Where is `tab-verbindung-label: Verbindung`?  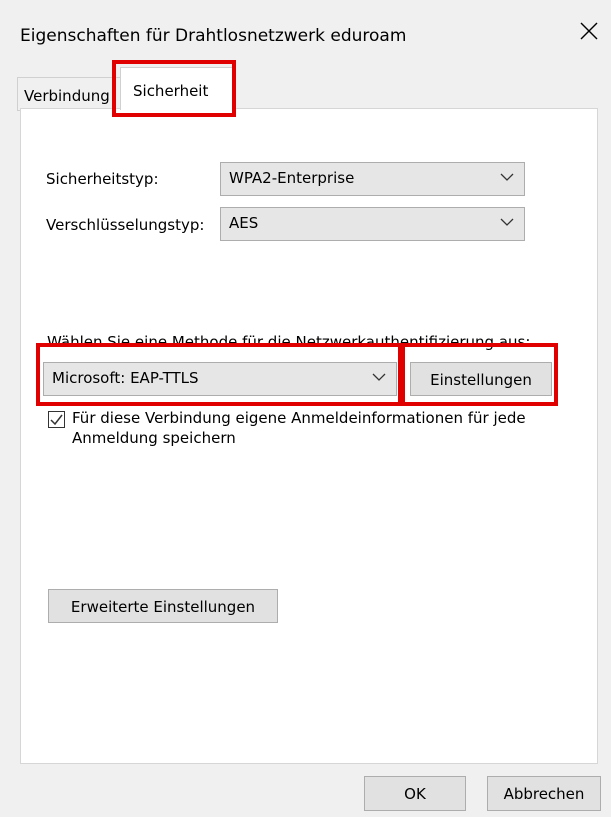
tab-verbindung-label: Verbindung is located at coordinates (67, 96).